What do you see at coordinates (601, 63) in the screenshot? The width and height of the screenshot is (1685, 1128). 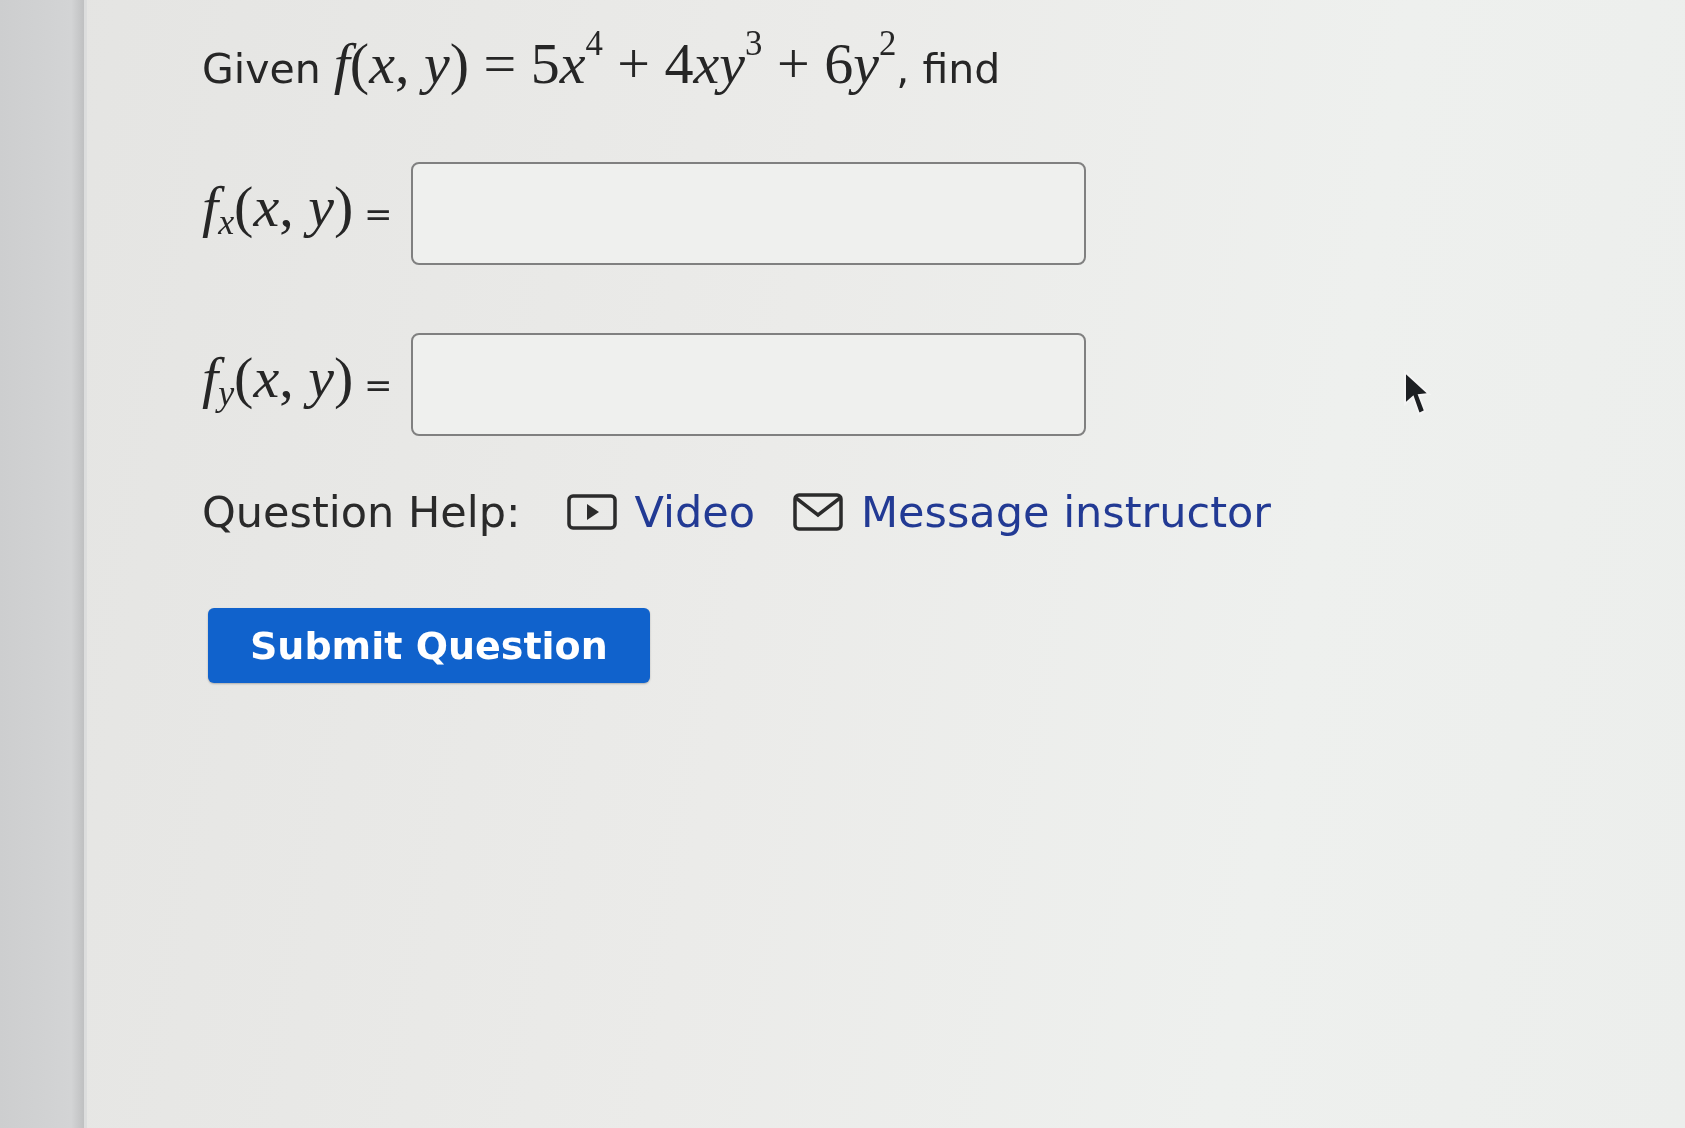 I see `question-text: Given f(x, y) = 5x$^{4}$ + 4xy$^{3}$ + 6y$^{2}$, find` at bounding box center [601, 63].